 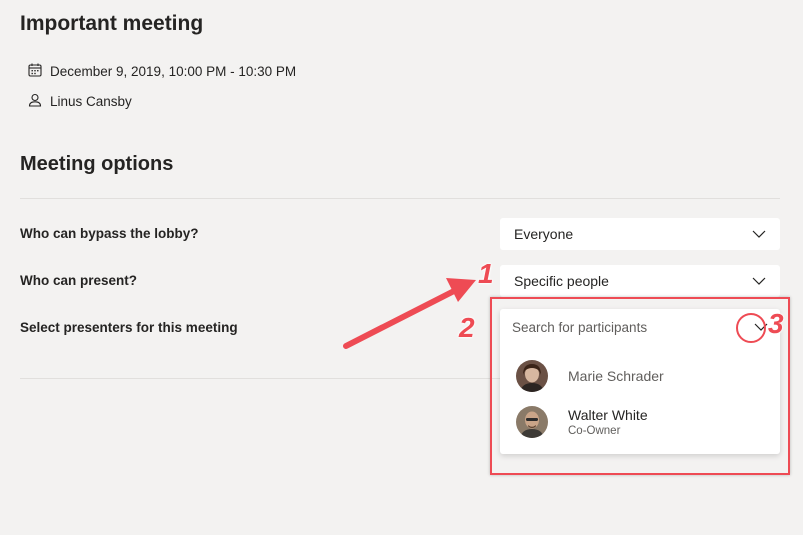 I want to click on presenters-label: Who can present?, so click(x=79, y=280).